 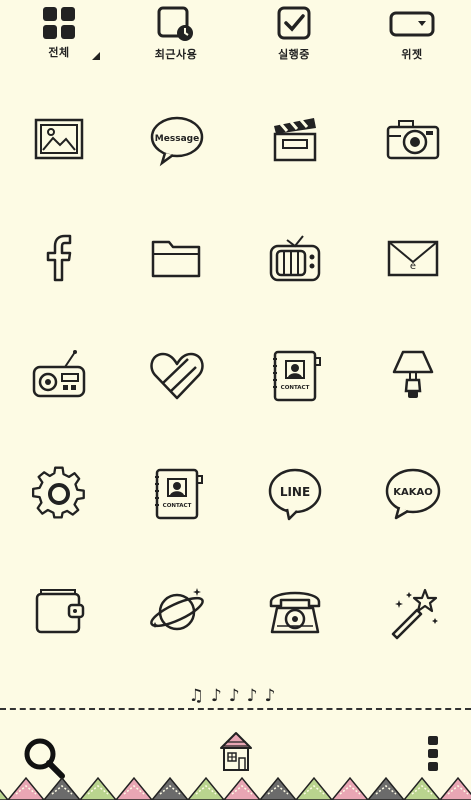 I want to click on app-settings, so click(x=59, y=494).